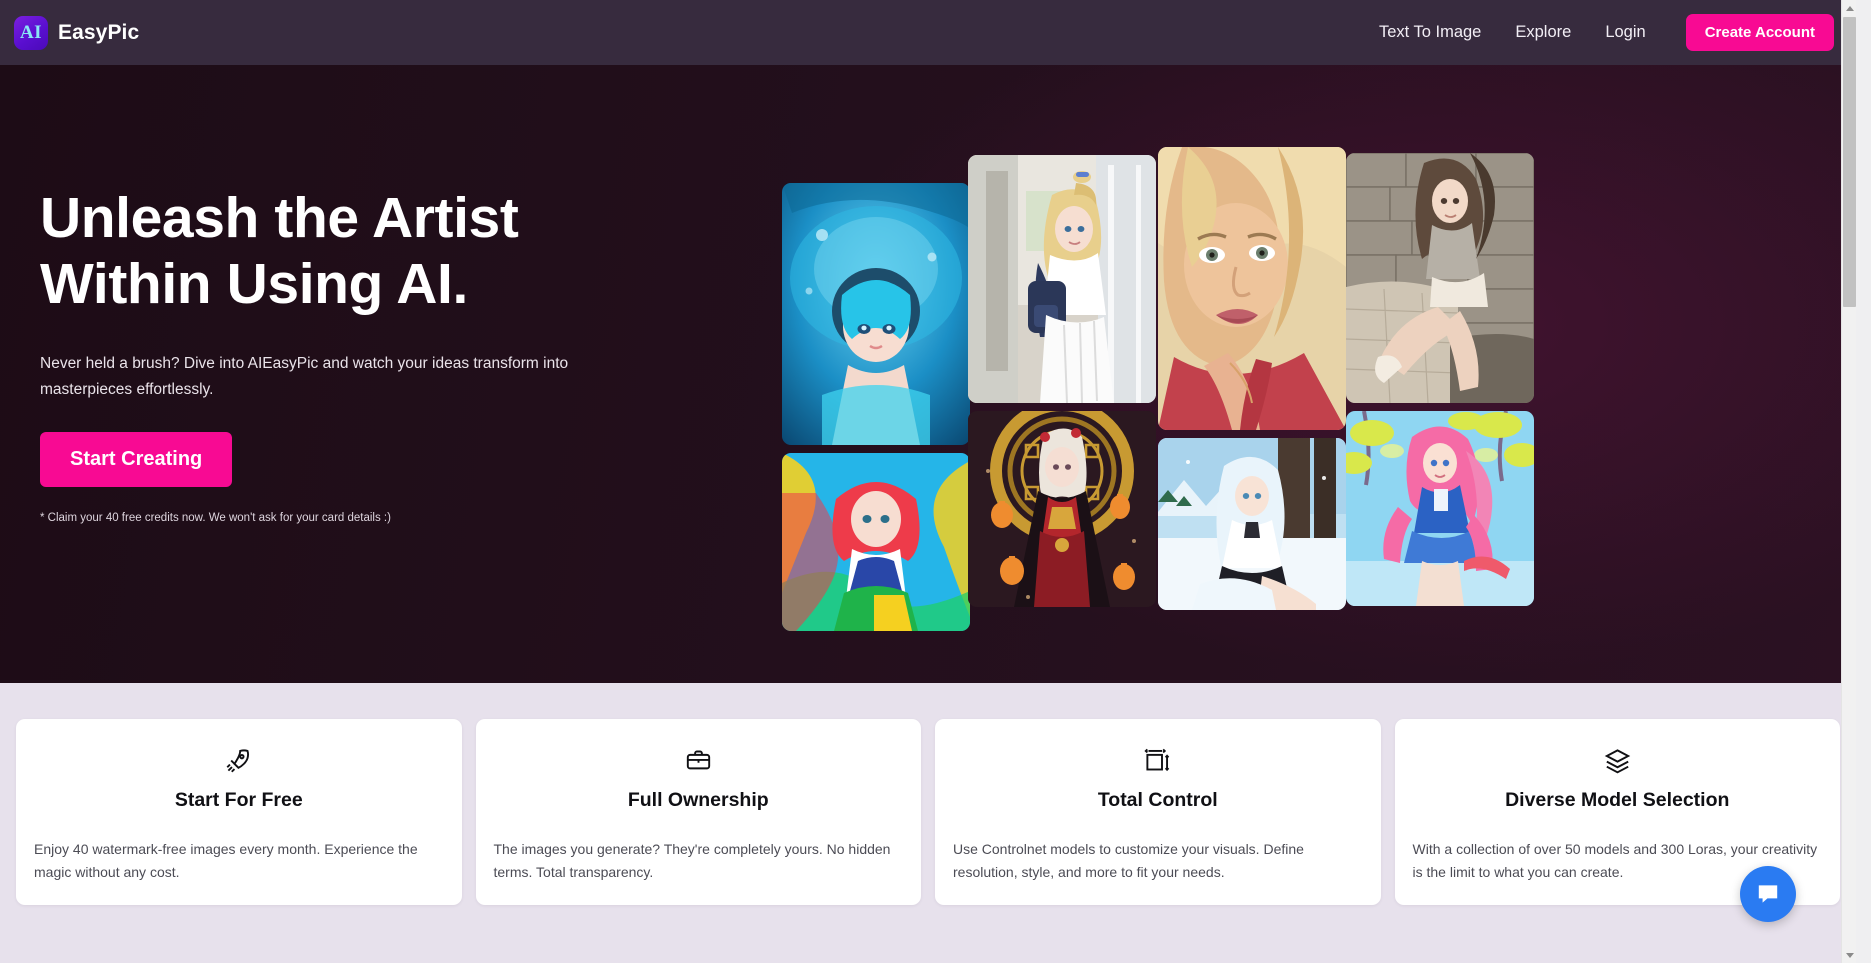 The width and height of the screenshot is (1871, 963). Describe the element at coordinates (1543, 32) in the screenshot. I see `nav-explore: Explore` at that location.